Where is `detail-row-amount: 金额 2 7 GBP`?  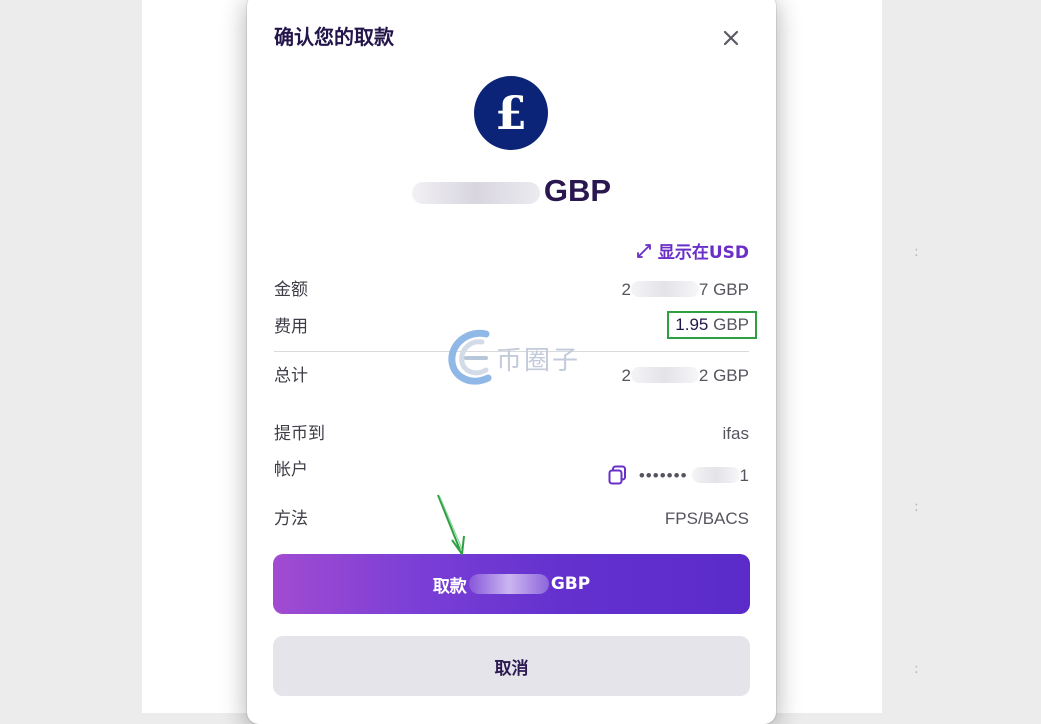 detail-row-amount: 金额 2 7 GBP is located at coordinates (511, 290).